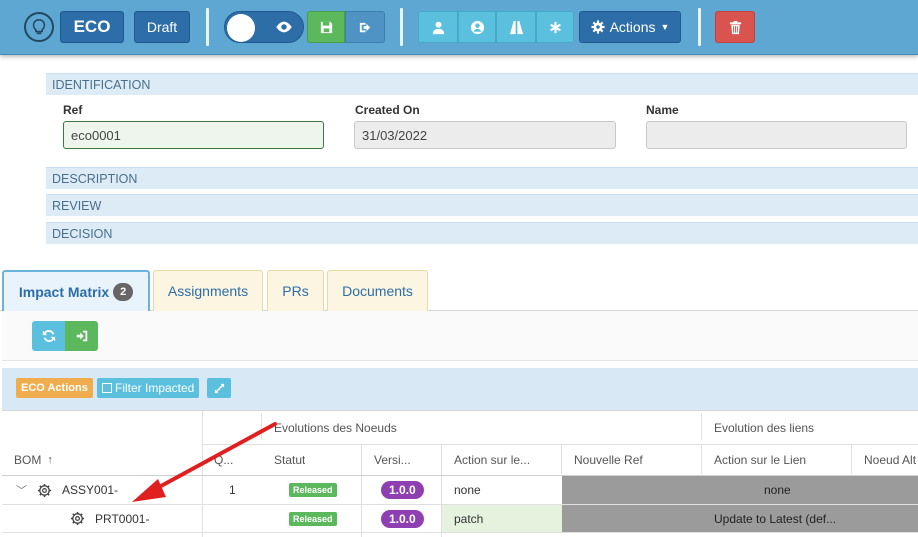  I want to click on exit-button, so click(365, 27).